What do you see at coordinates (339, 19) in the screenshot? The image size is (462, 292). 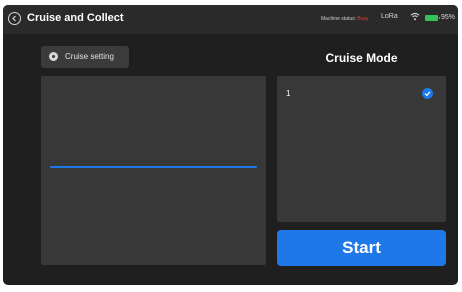 I see `machine-status-label: Machine status:` at bounding box center [339, 19].